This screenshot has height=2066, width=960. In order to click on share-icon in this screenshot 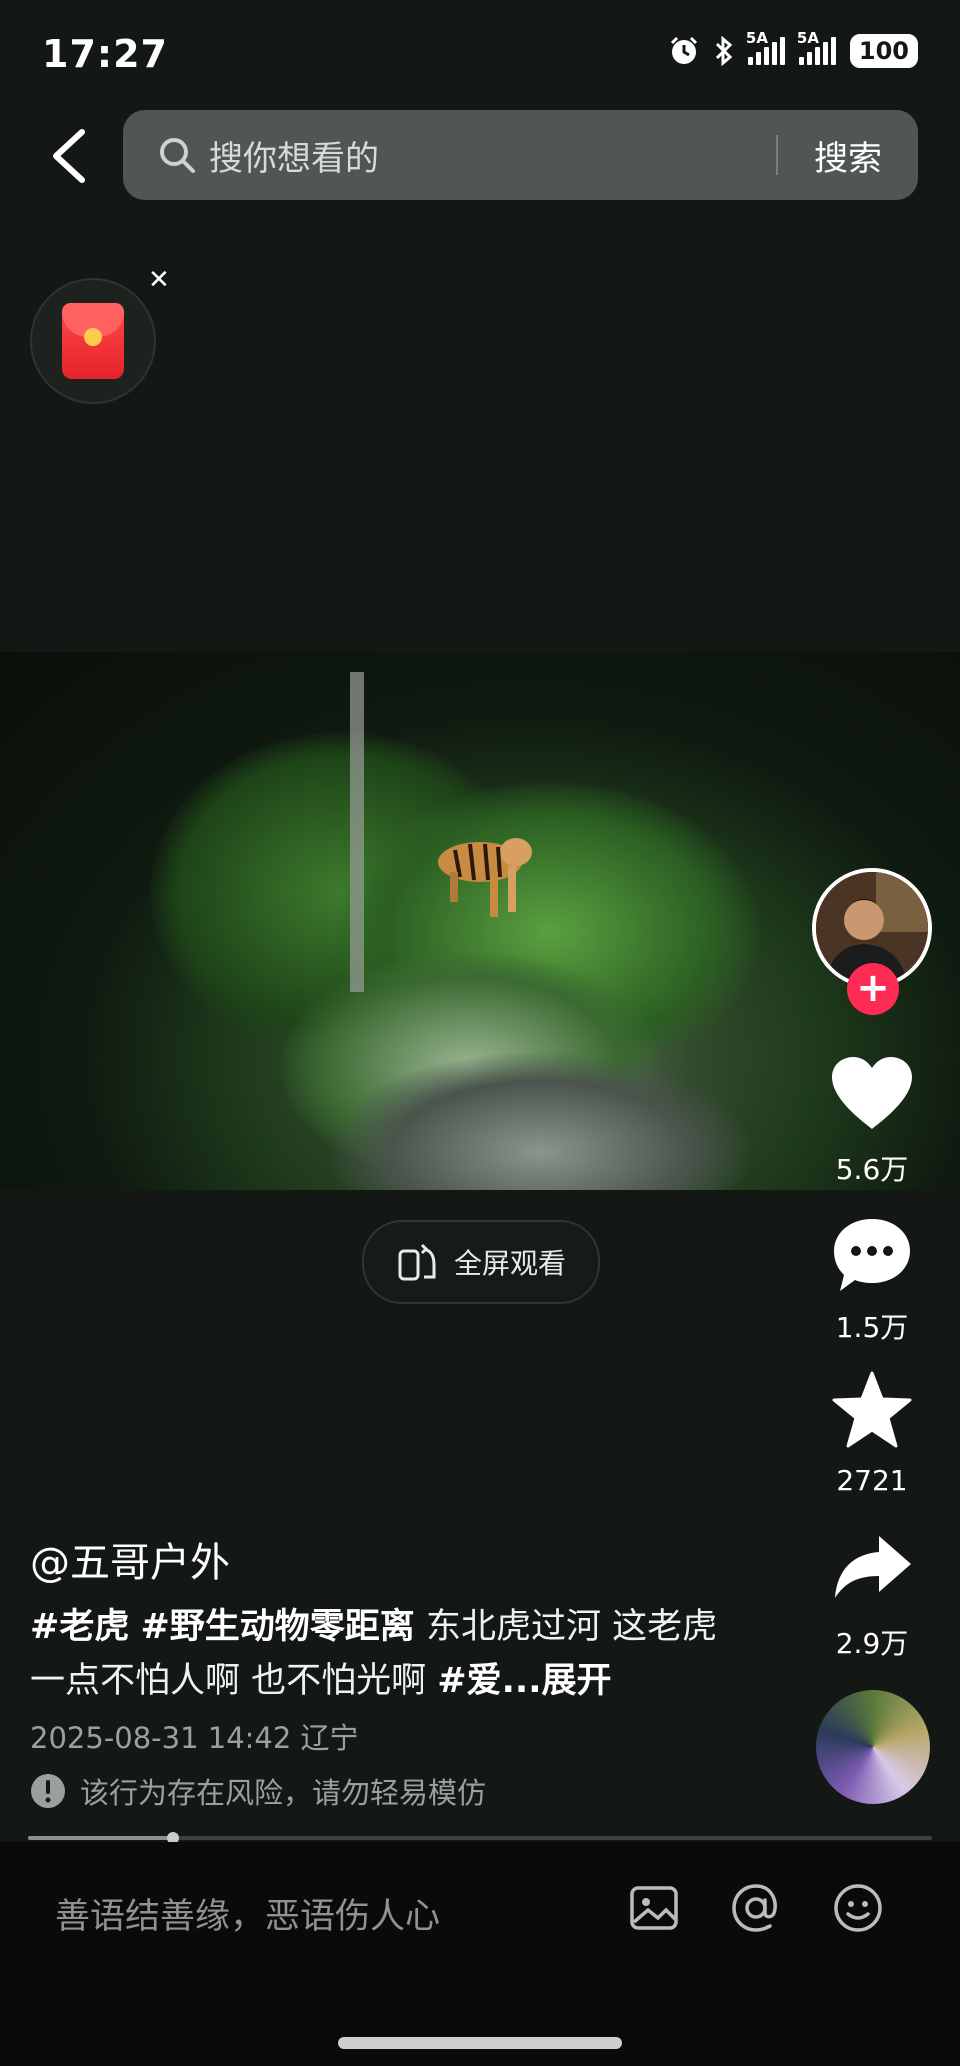, I will do `click(873, 1567)`.